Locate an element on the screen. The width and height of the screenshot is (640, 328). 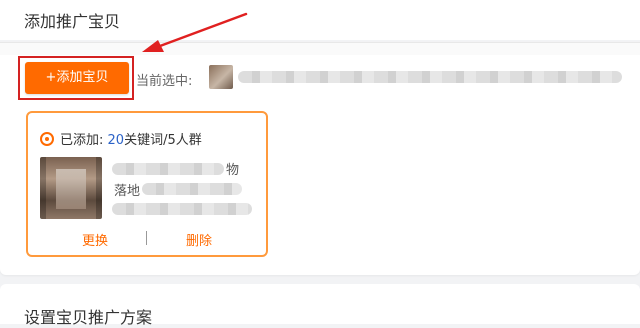
product-desc-line2-start: 落地 is located at coordinates (127, 191).